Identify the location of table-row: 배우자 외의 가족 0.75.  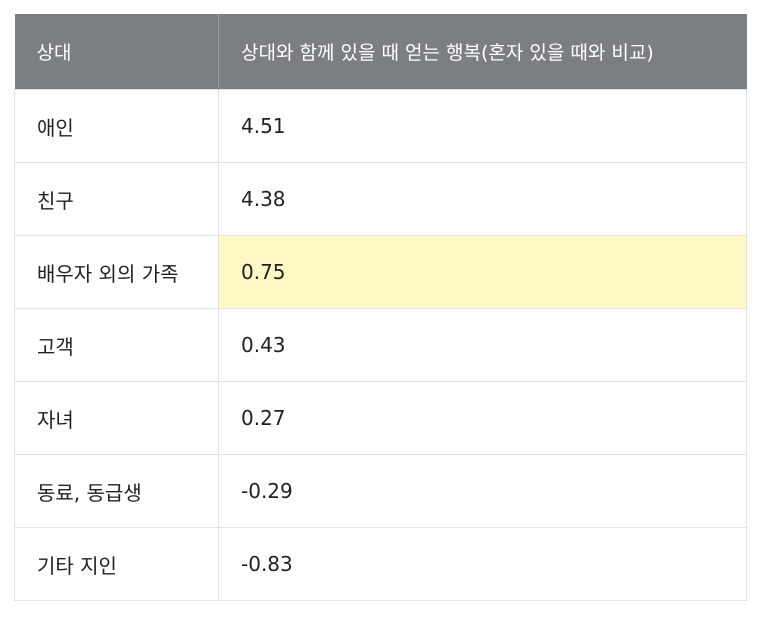
(380, 272).